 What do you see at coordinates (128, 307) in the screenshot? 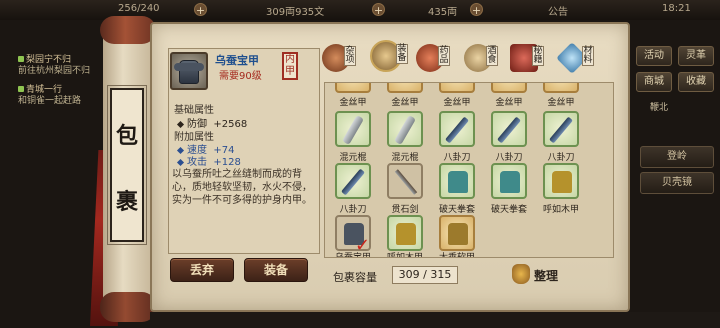
I see `scroll-rod-bottom` at bounding box center [128, 307].